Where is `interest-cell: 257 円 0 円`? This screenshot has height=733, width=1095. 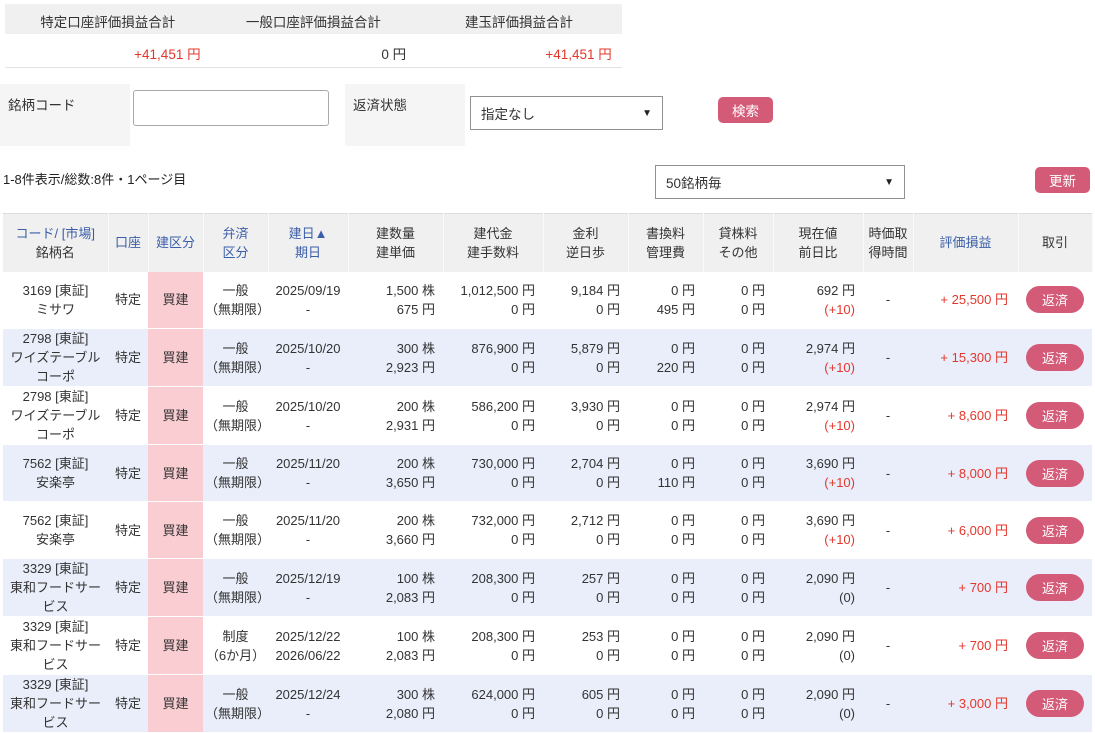
interest-cell: 257 円 0 円 is located at coordinates (585, 587).